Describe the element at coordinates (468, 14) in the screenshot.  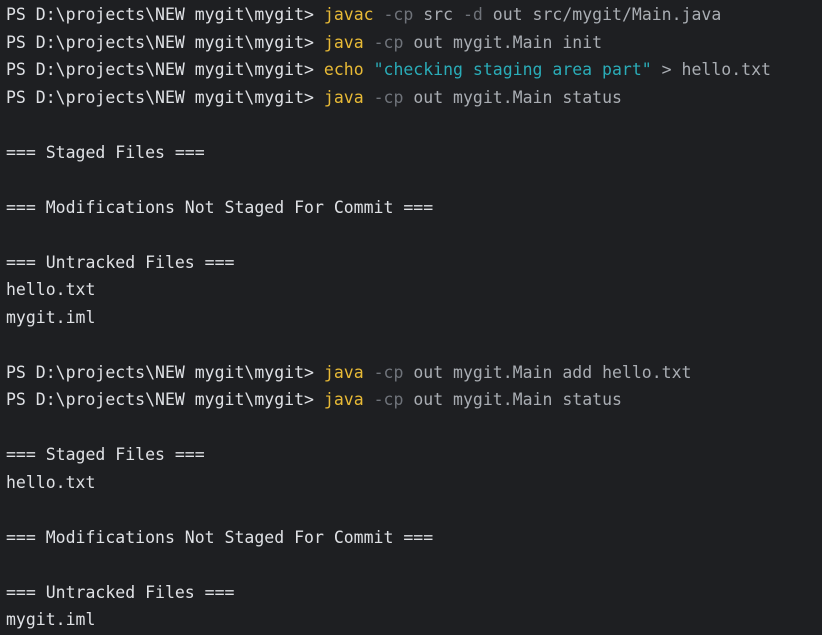
I see `command-token-flag: -d` at that location.